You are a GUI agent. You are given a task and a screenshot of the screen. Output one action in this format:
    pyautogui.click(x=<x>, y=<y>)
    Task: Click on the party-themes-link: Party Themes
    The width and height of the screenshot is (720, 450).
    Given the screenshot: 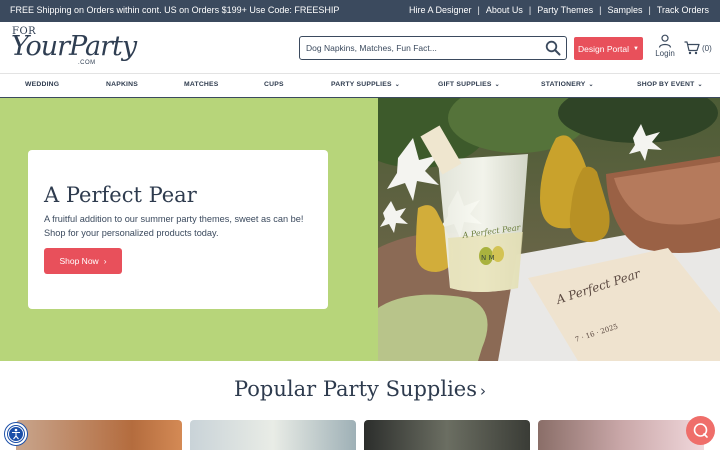 What is the action you would take?
    pyautogui.click(x=565, y=10)
    